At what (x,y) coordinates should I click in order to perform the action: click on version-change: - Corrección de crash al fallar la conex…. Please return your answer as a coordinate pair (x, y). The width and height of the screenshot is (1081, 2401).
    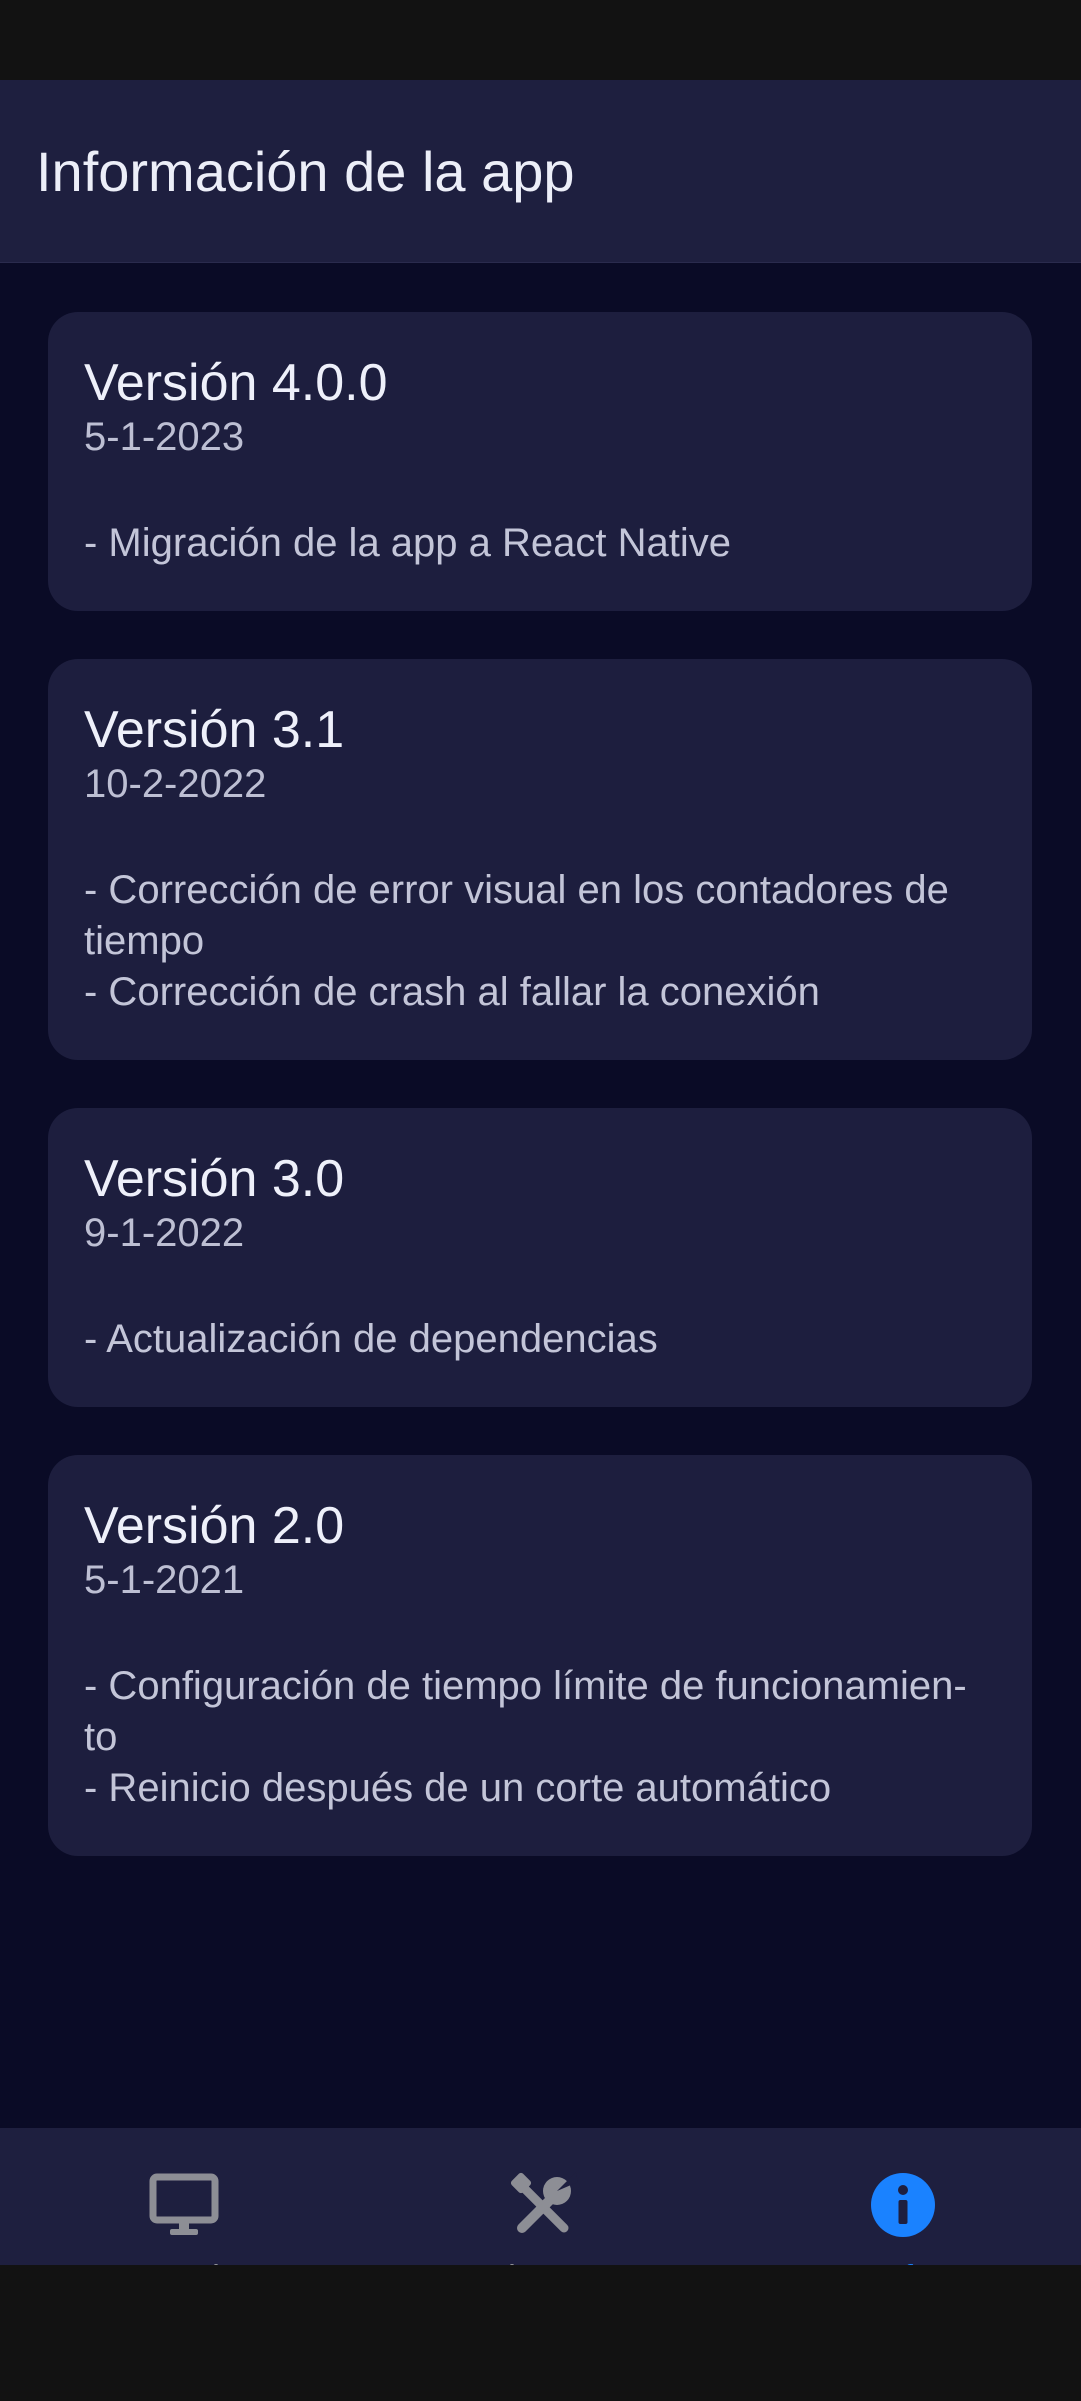
    Looking at the image, I should click on (452, 992).